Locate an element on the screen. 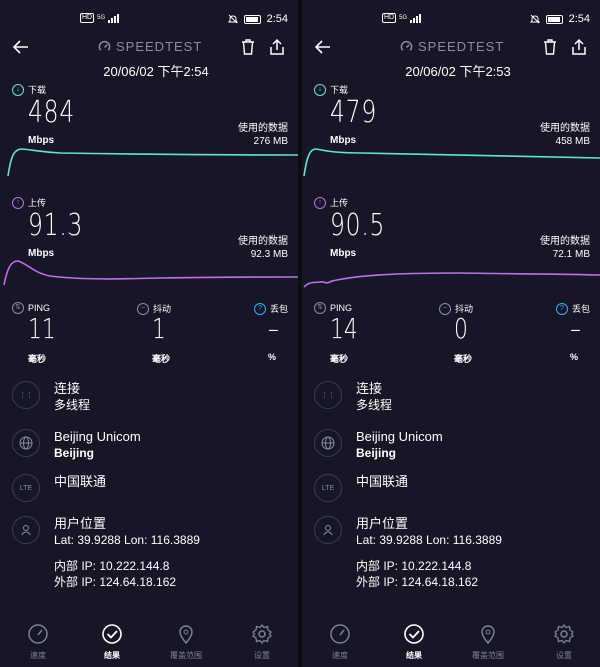 Image resolution: width=600 pixels, height=667 pixels. download-speed: 479 is located at coordinates (354, 112).